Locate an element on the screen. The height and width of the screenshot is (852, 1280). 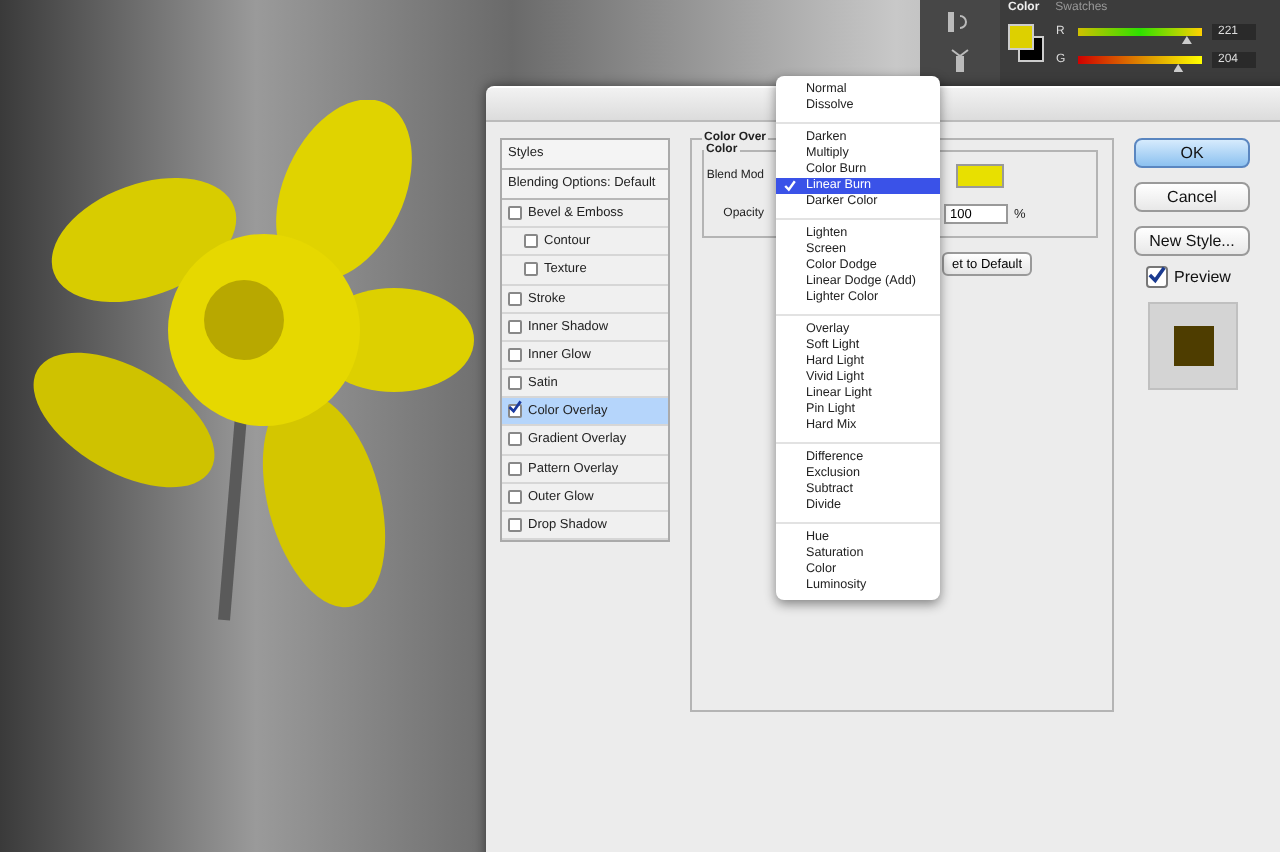
tool-icon is located at coordinates (960, 60).